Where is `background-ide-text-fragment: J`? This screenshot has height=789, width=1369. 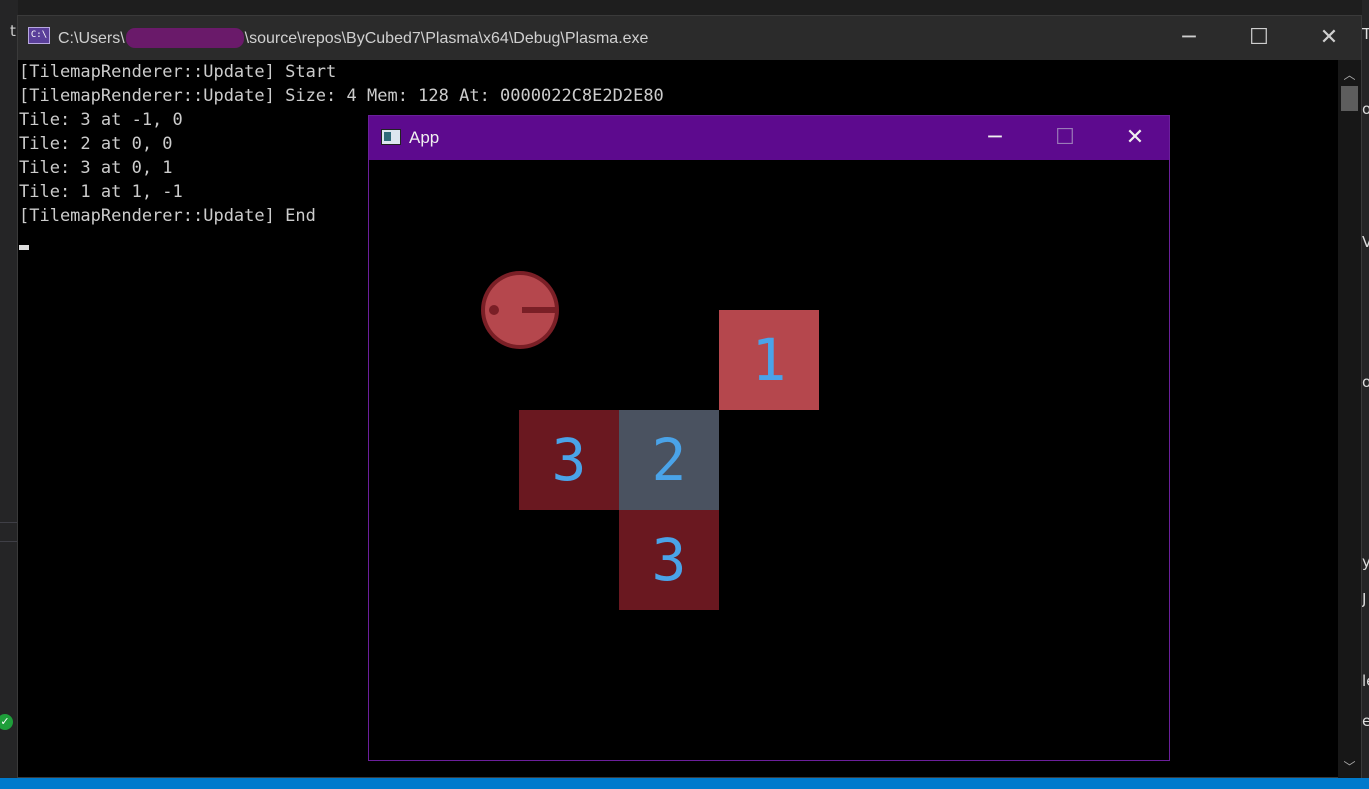 background-ide-text-fragment: J is located at coordinates (1364, 599).